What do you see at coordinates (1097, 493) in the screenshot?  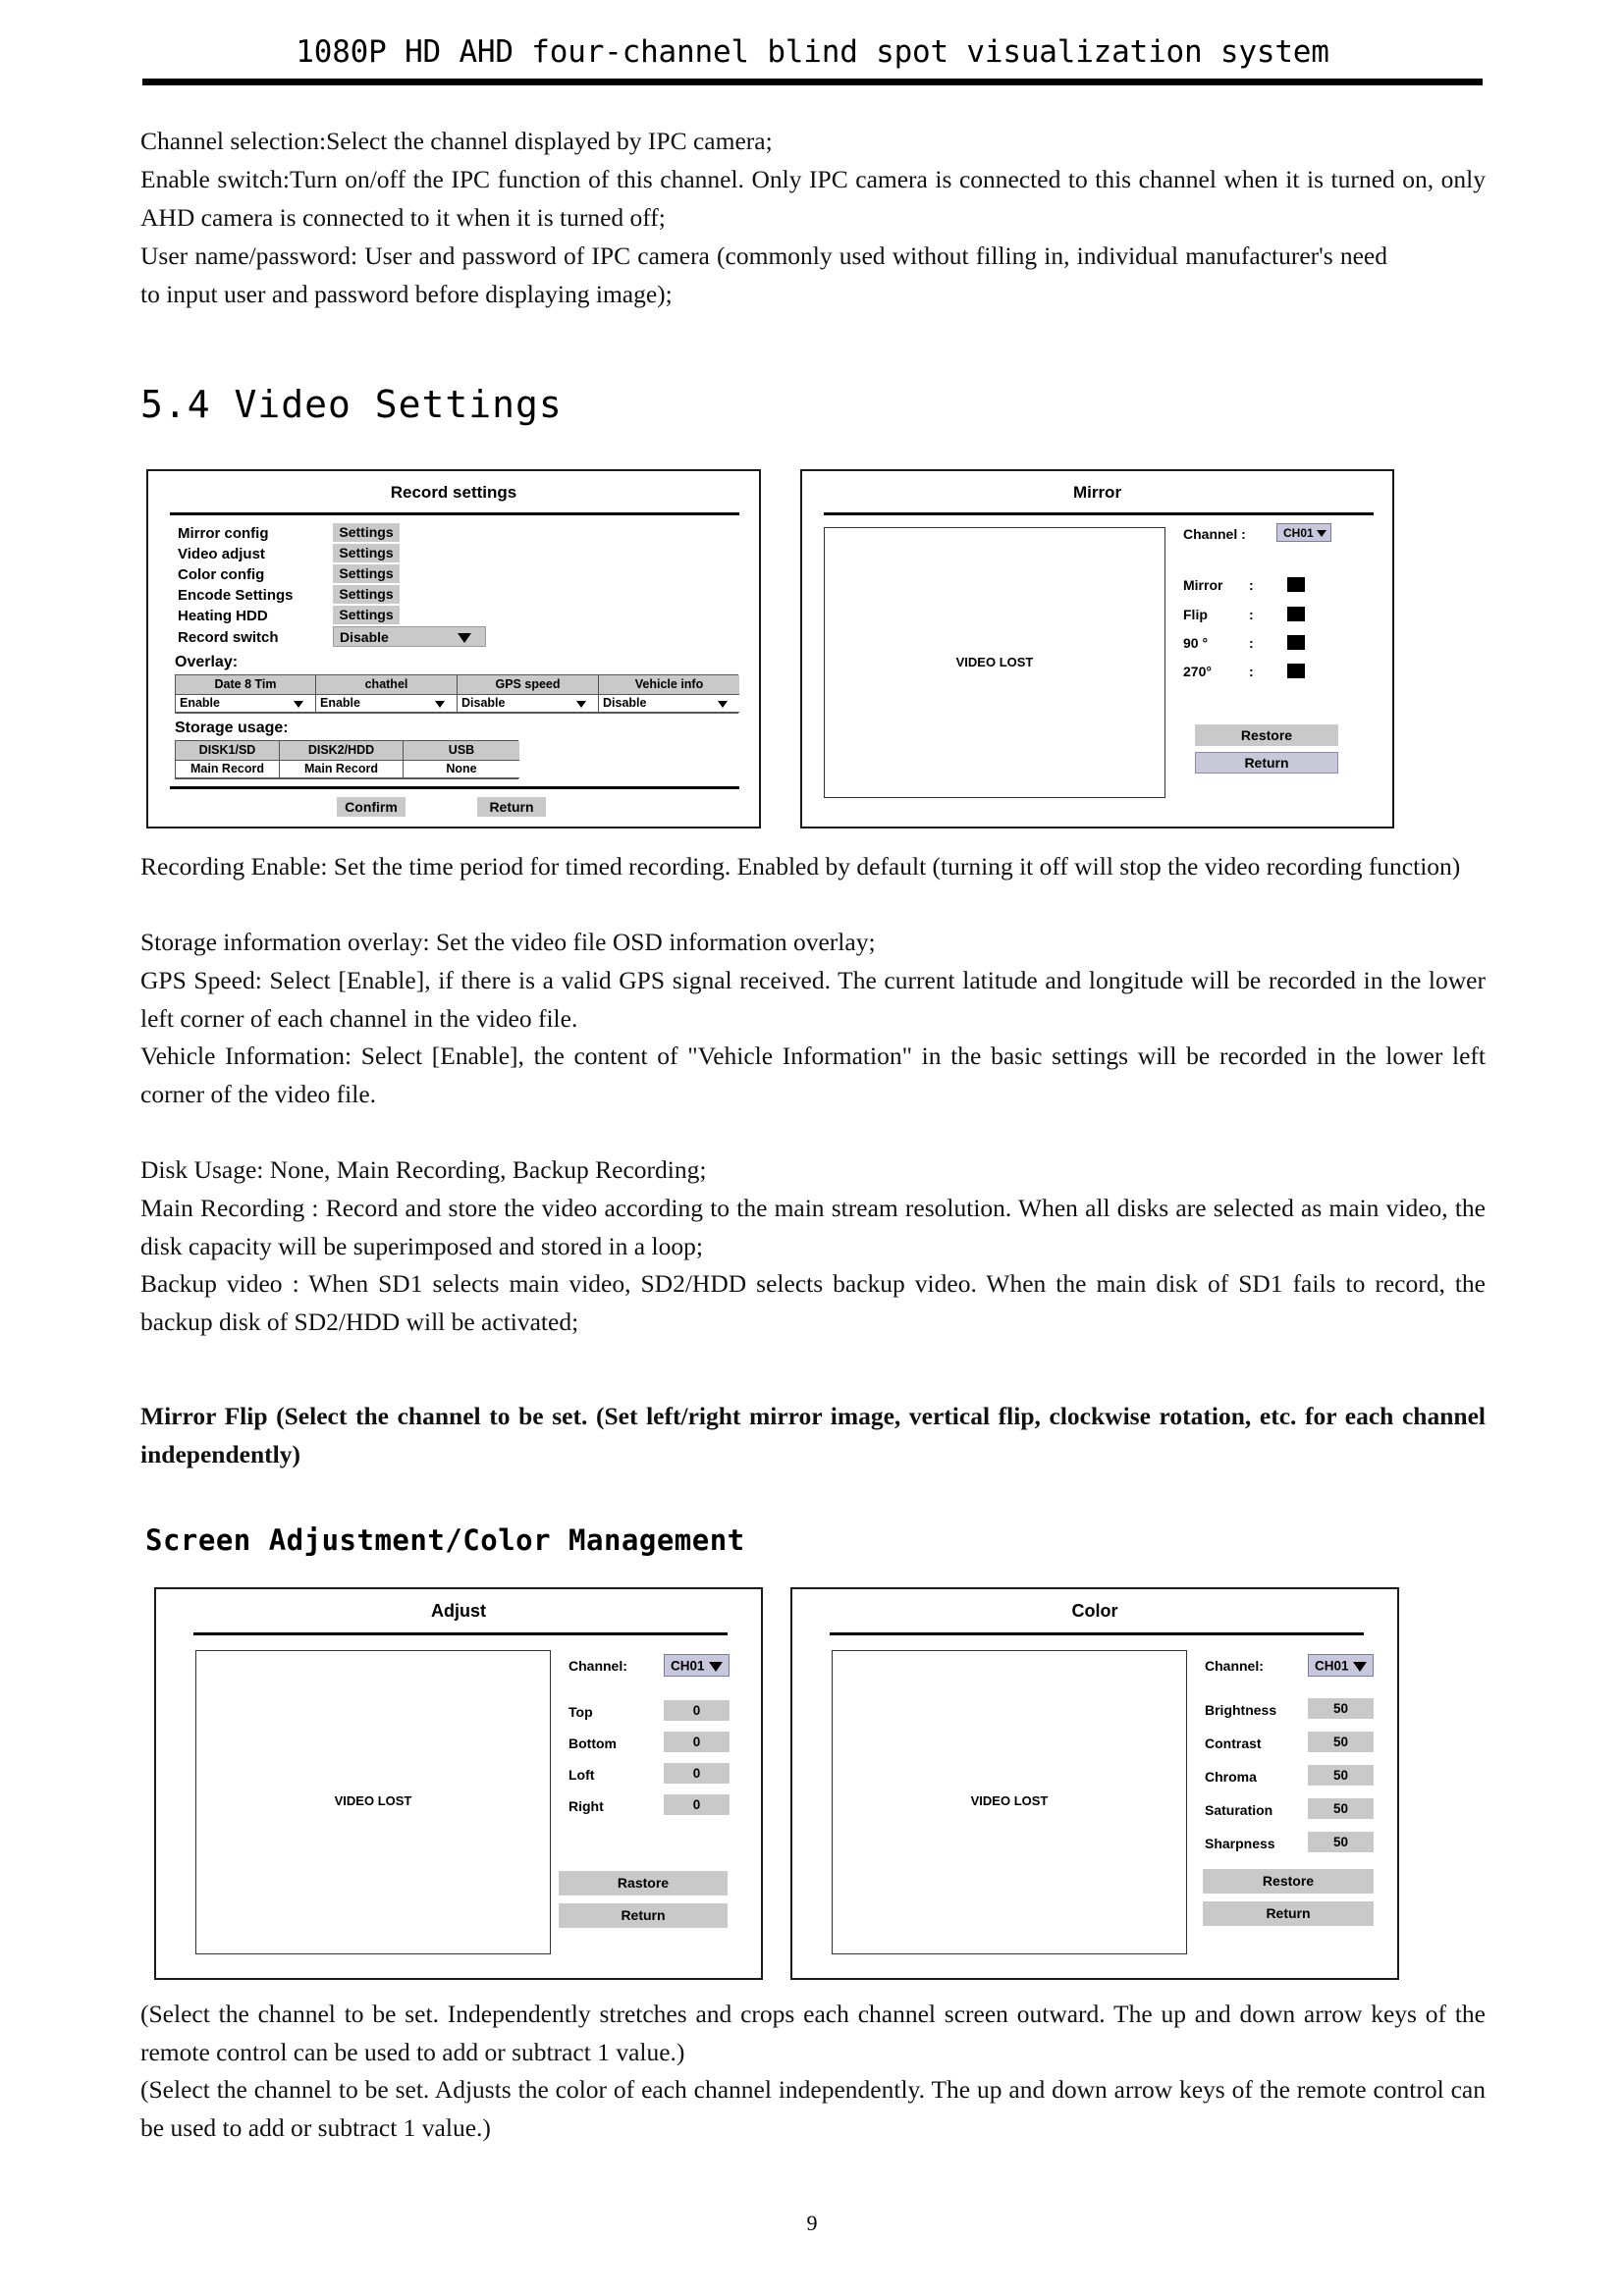 I see `mirror-title: Mirror` at bounding box center [1097, 493].